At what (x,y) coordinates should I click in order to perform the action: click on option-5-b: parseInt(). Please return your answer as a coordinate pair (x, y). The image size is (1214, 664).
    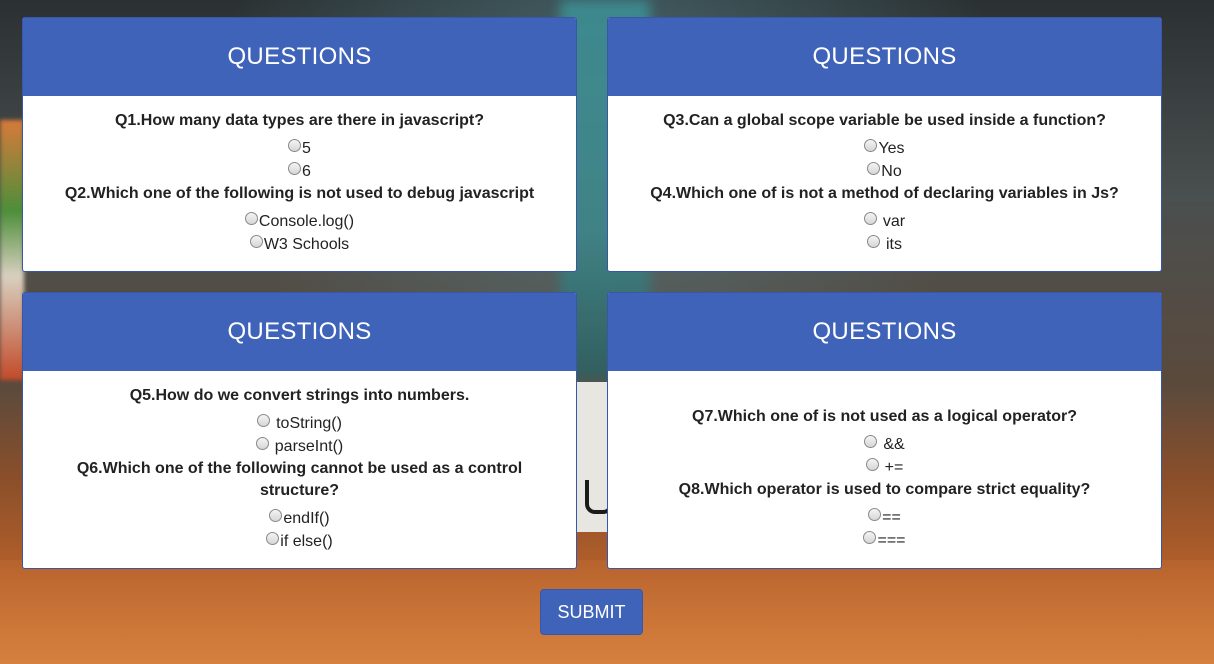
    Looking at the image, I should click on (299, 446).